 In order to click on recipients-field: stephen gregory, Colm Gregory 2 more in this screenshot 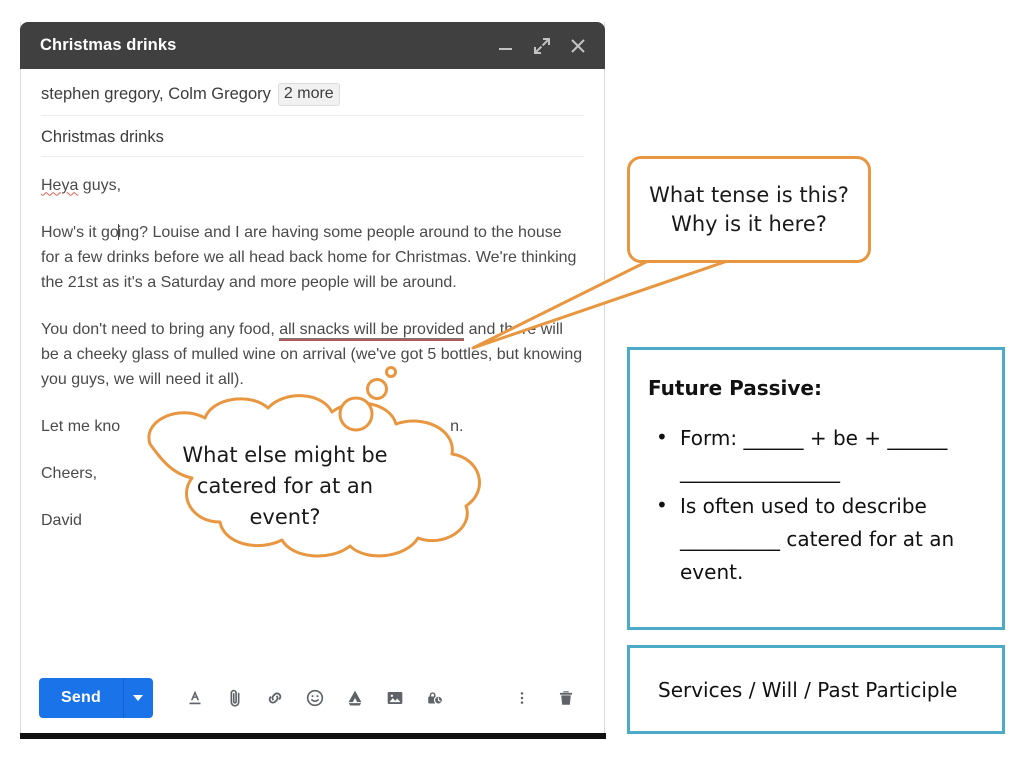, I will do `click(312, 93)`.